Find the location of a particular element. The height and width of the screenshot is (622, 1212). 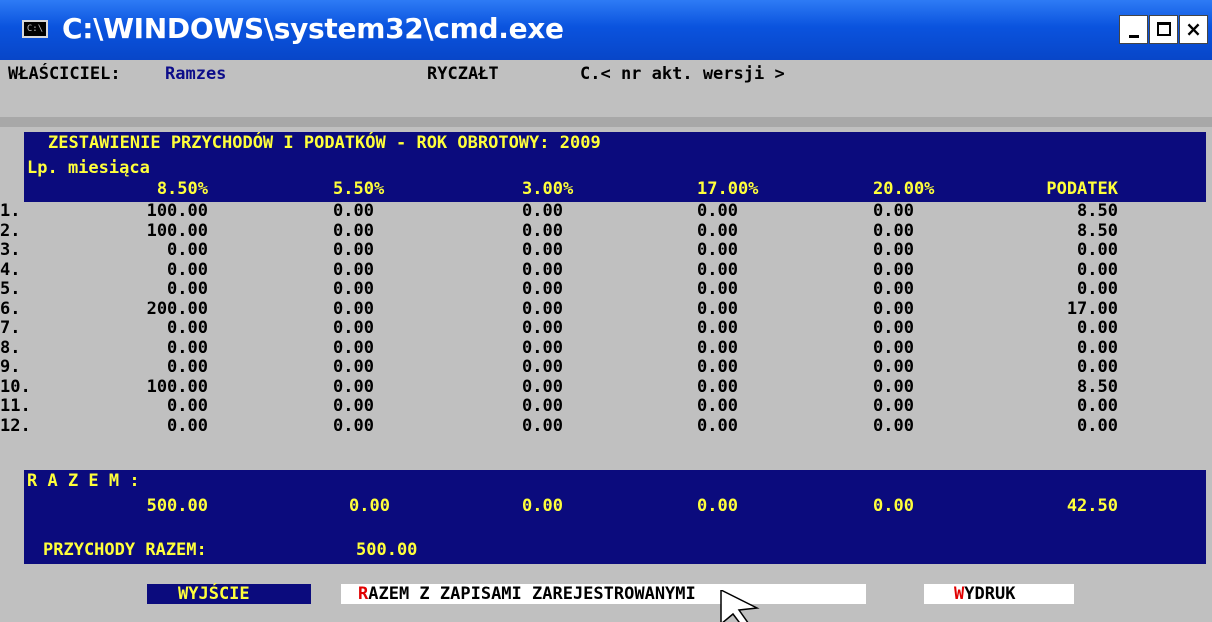

maximize-icon is located at coordinates (1164, 29).